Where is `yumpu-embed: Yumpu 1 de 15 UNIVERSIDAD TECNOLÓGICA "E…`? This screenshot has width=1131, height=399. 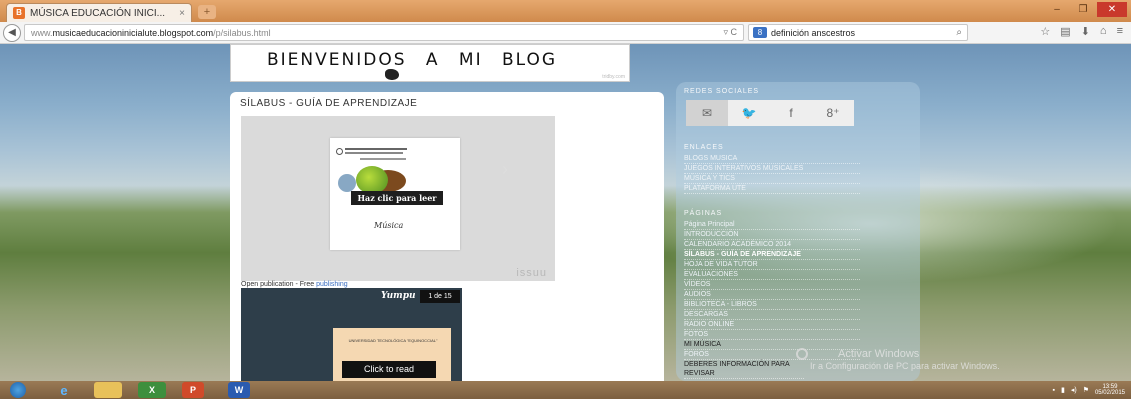 yumpu-embed: Yumpu 1 de 15 UNIVERSIDAD TECNOLÓGICA "E… is located at coordinates (351, 334).